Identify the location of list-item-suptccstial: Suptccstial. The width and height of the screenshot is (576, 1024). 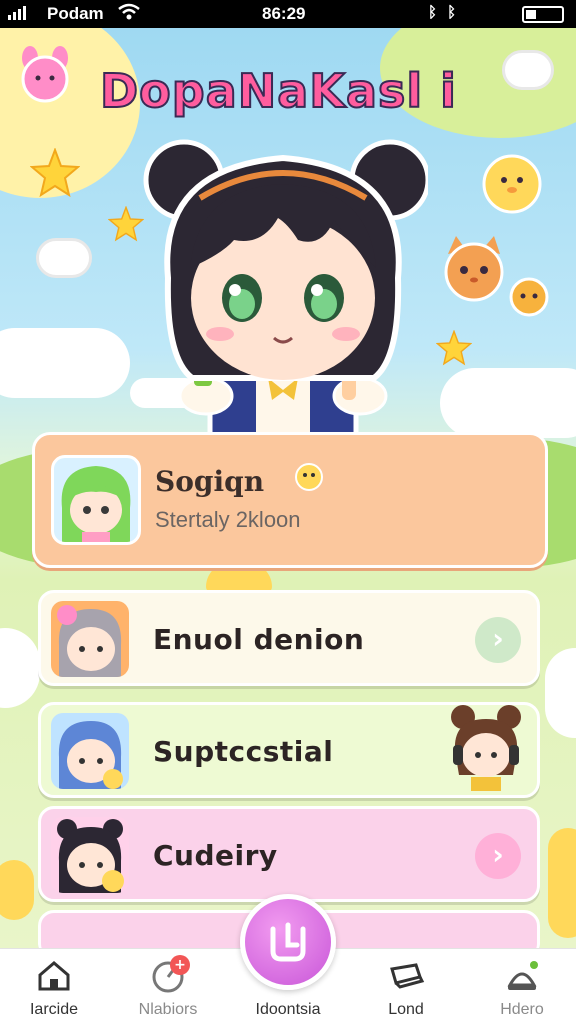
(289, 750).